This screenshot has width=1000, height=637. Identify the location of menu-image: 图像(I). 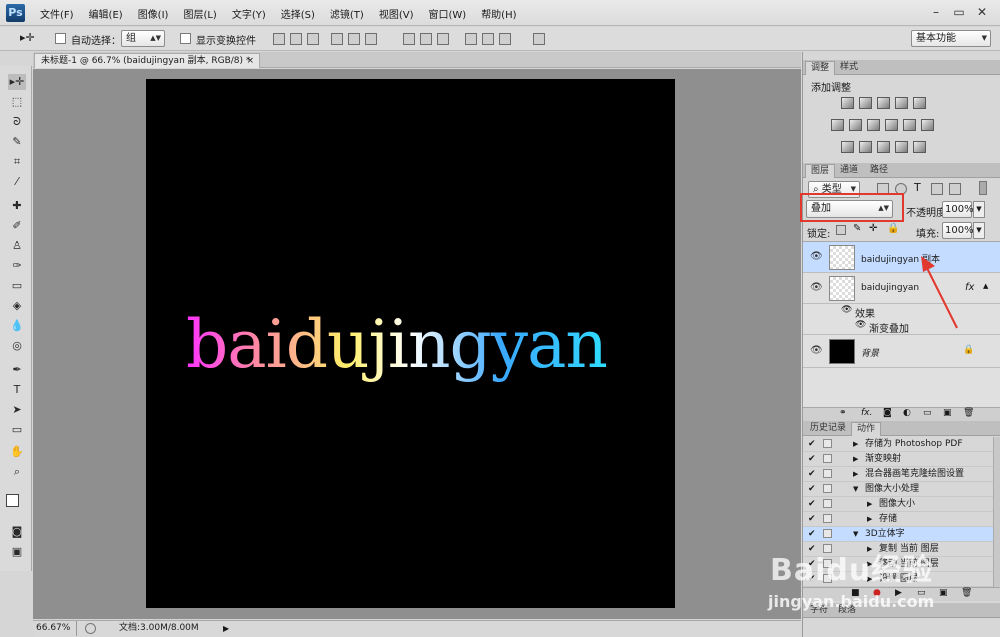
(153, 13).